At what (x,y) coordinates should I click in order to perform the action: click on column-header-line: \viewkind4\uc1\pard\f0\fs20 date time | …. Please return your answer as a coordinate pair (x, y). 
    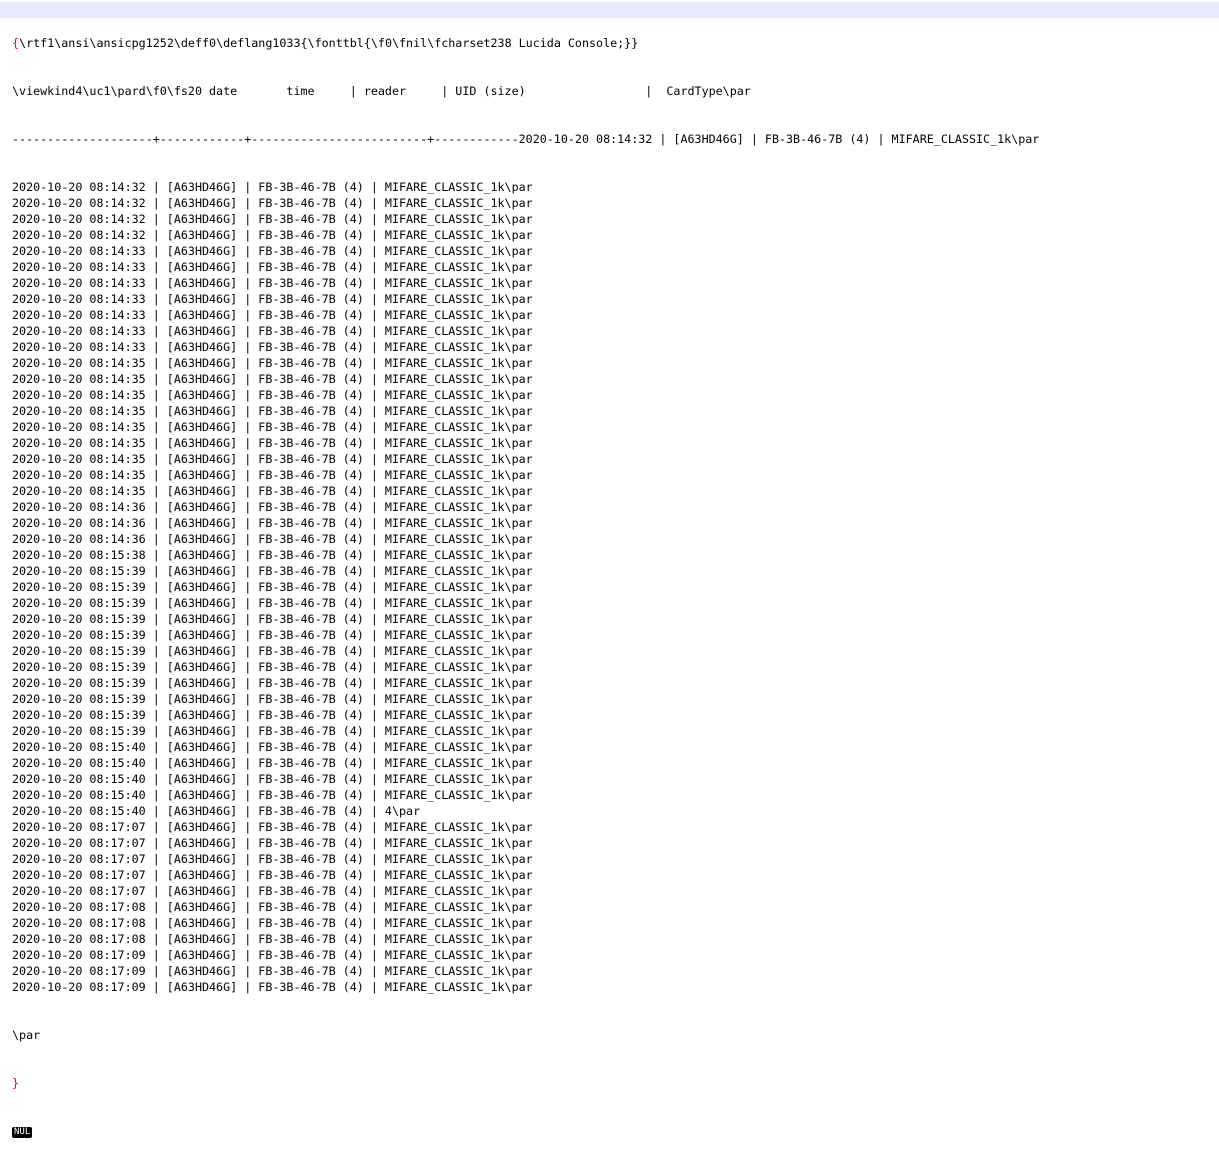
    Looking at the image, I should click on (381, 91).